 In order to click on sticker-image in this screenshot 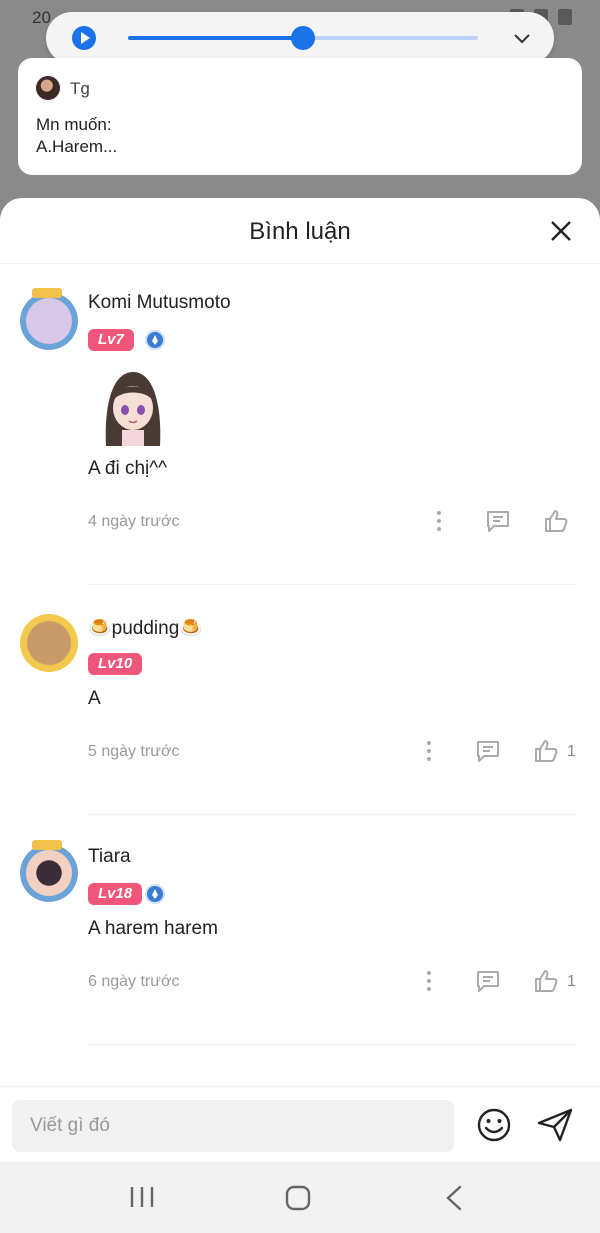, I will do `click(133, 409)`.